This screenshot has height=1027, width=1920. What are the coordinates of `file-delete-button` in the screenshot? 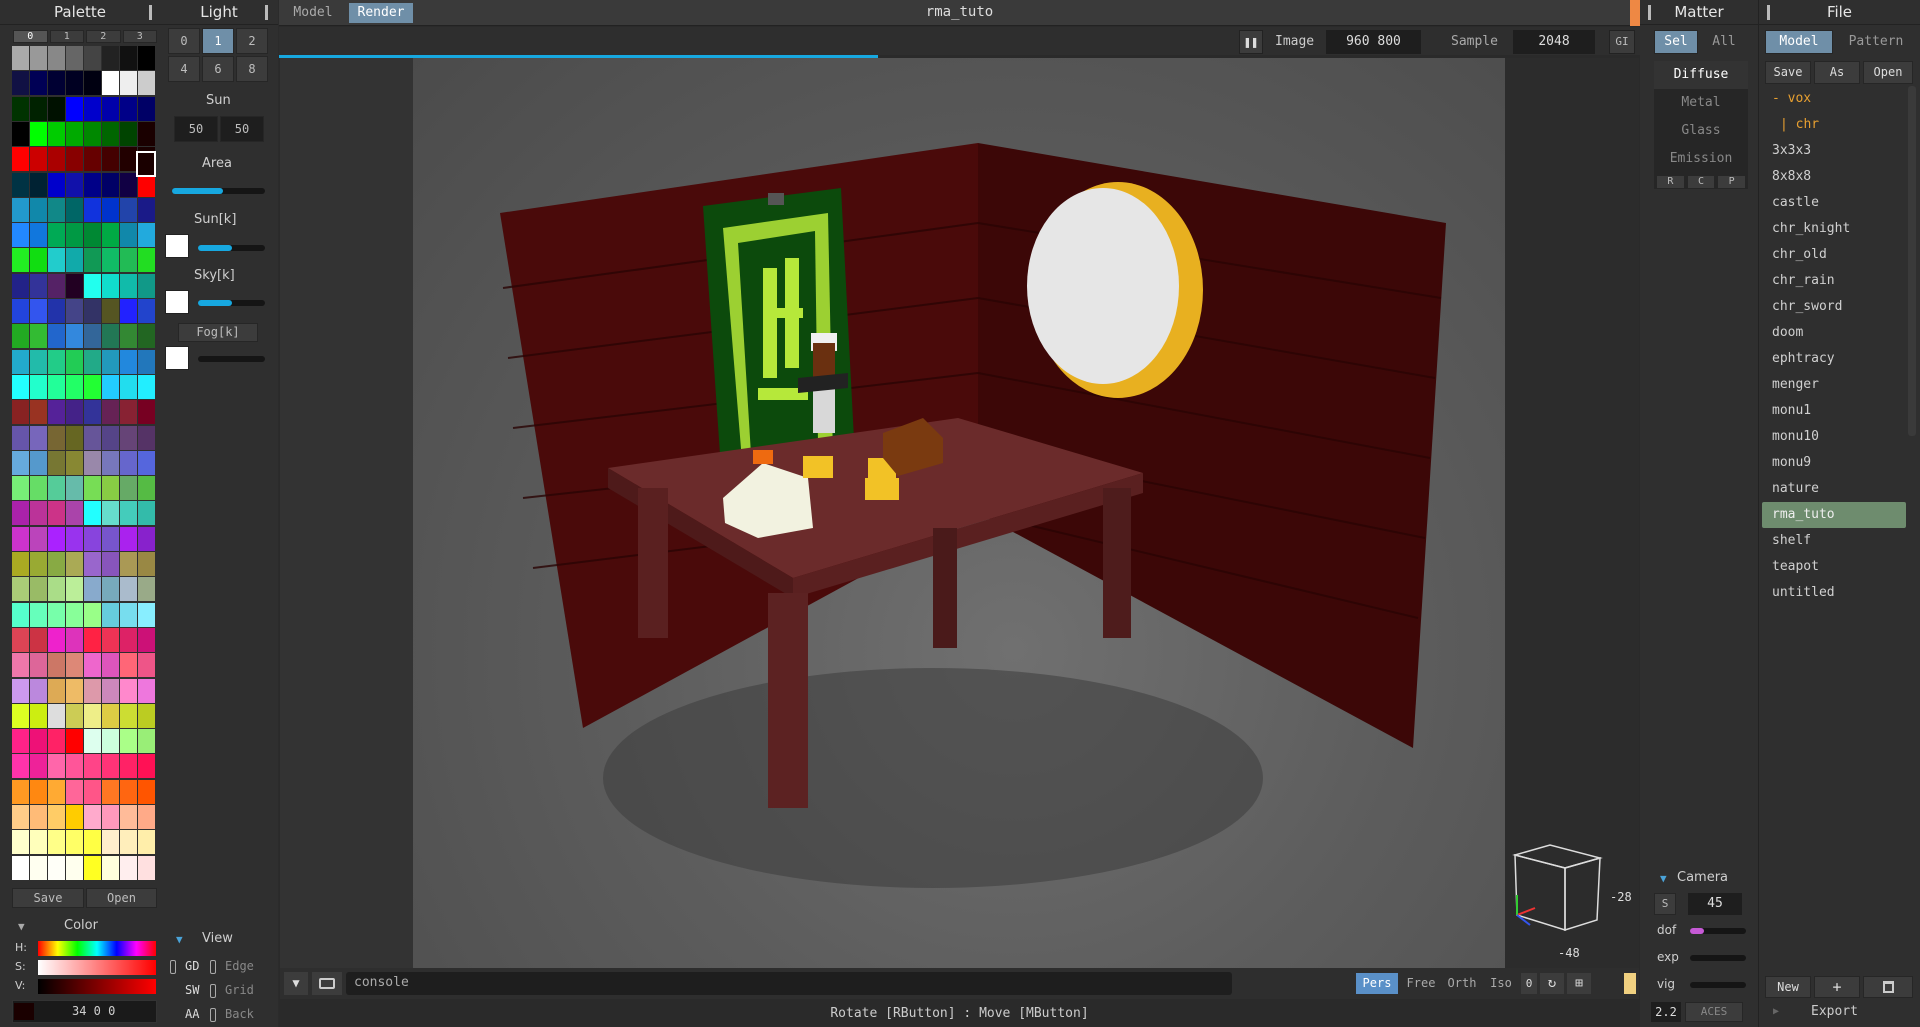 It's located at (1888, 987).